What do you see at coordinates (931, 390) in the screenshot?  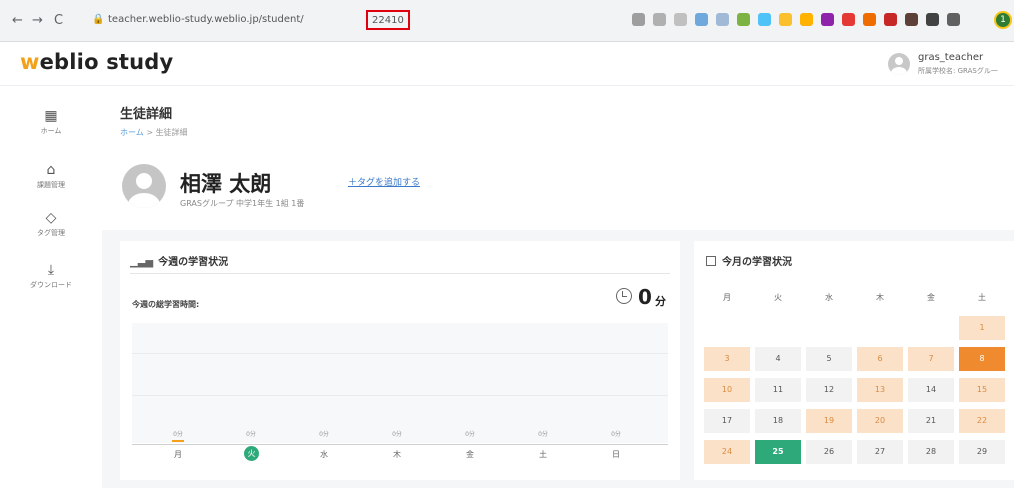 I see `calendar-day: 14` at bounding box center [931, 390].